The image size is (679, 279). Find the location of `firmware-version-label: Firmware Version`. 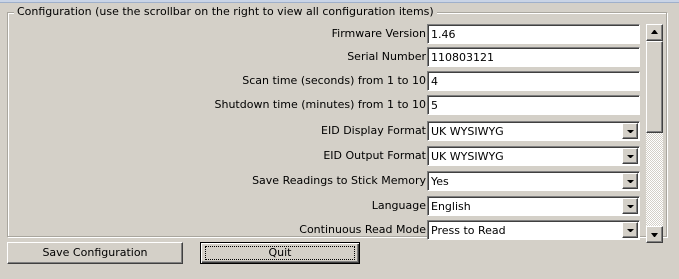

firmware-version-label: Firmware Version is located at coordinates (378, 33).